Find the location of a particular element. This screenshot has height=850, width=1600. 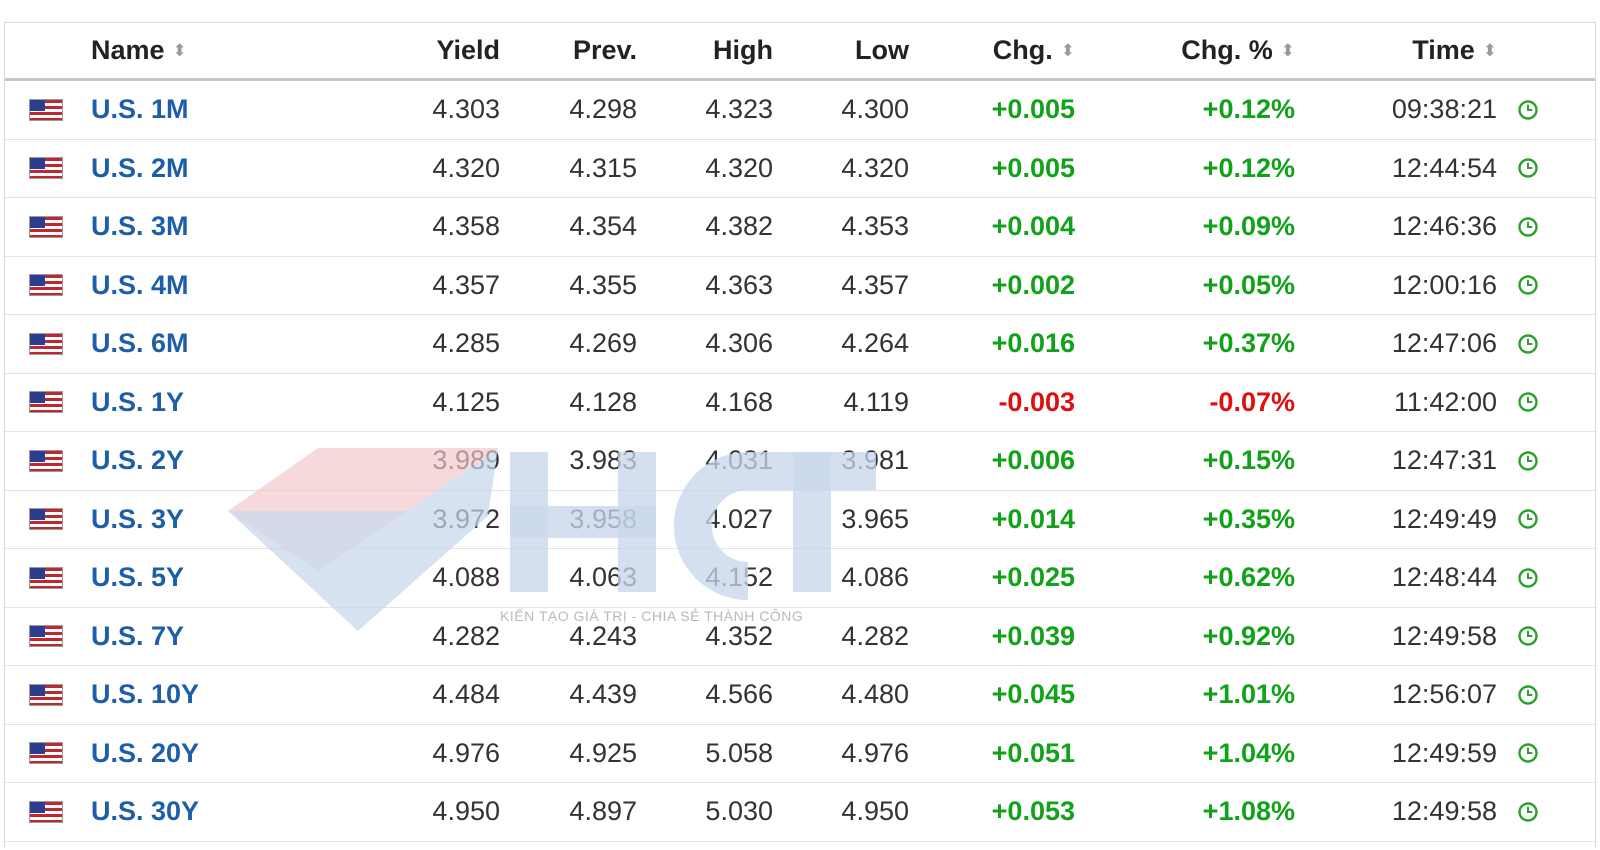

yield-value: 4.125 is located at coordinates (466, 401).